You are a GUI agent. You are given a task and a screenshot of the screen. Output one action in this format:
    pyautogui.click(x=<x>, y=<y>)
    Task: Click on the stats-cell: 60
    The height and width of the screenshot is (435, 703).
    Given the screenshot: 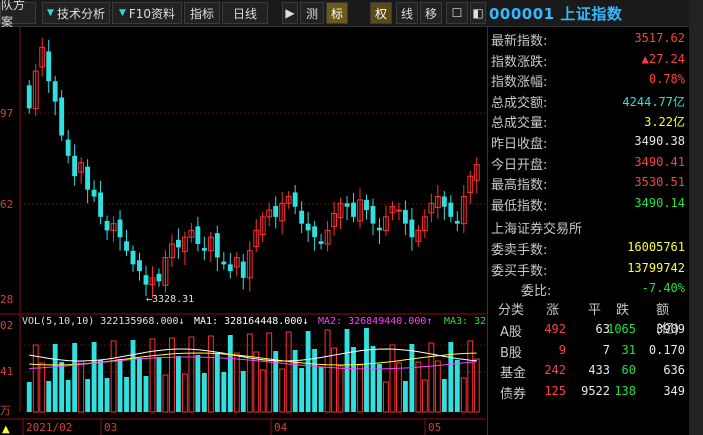 What is the action you would take?
    pyautogui.click(x=628, y=370)
    